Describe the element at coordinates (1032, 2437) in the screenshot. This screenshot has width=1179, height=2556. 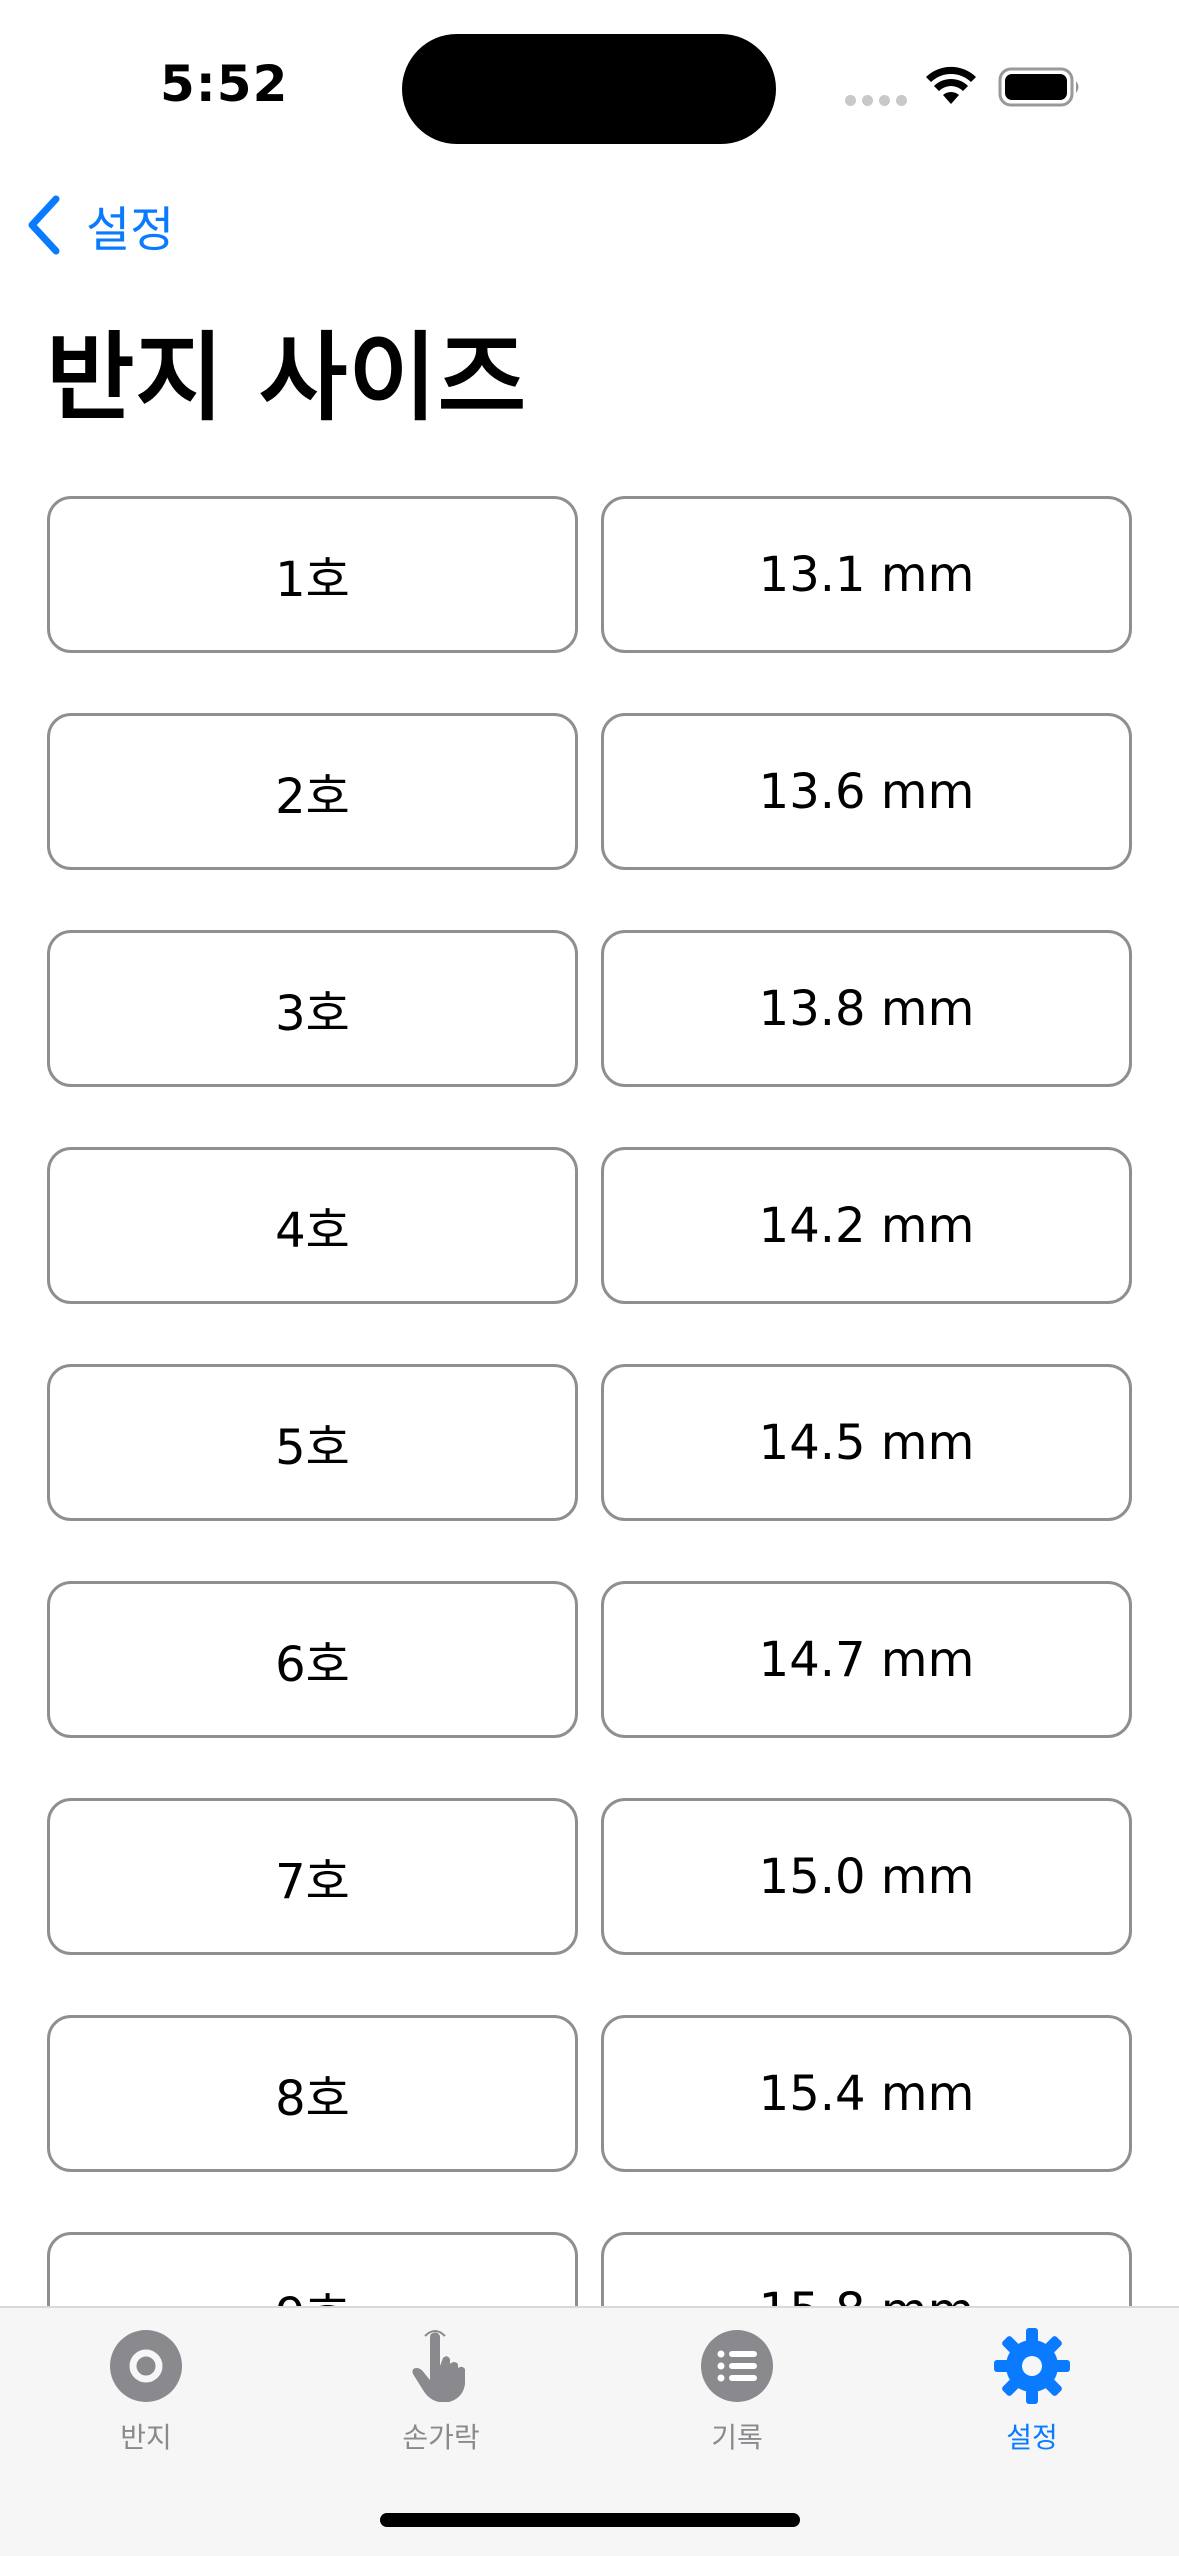
I see `tab-label: 설정` at that location.